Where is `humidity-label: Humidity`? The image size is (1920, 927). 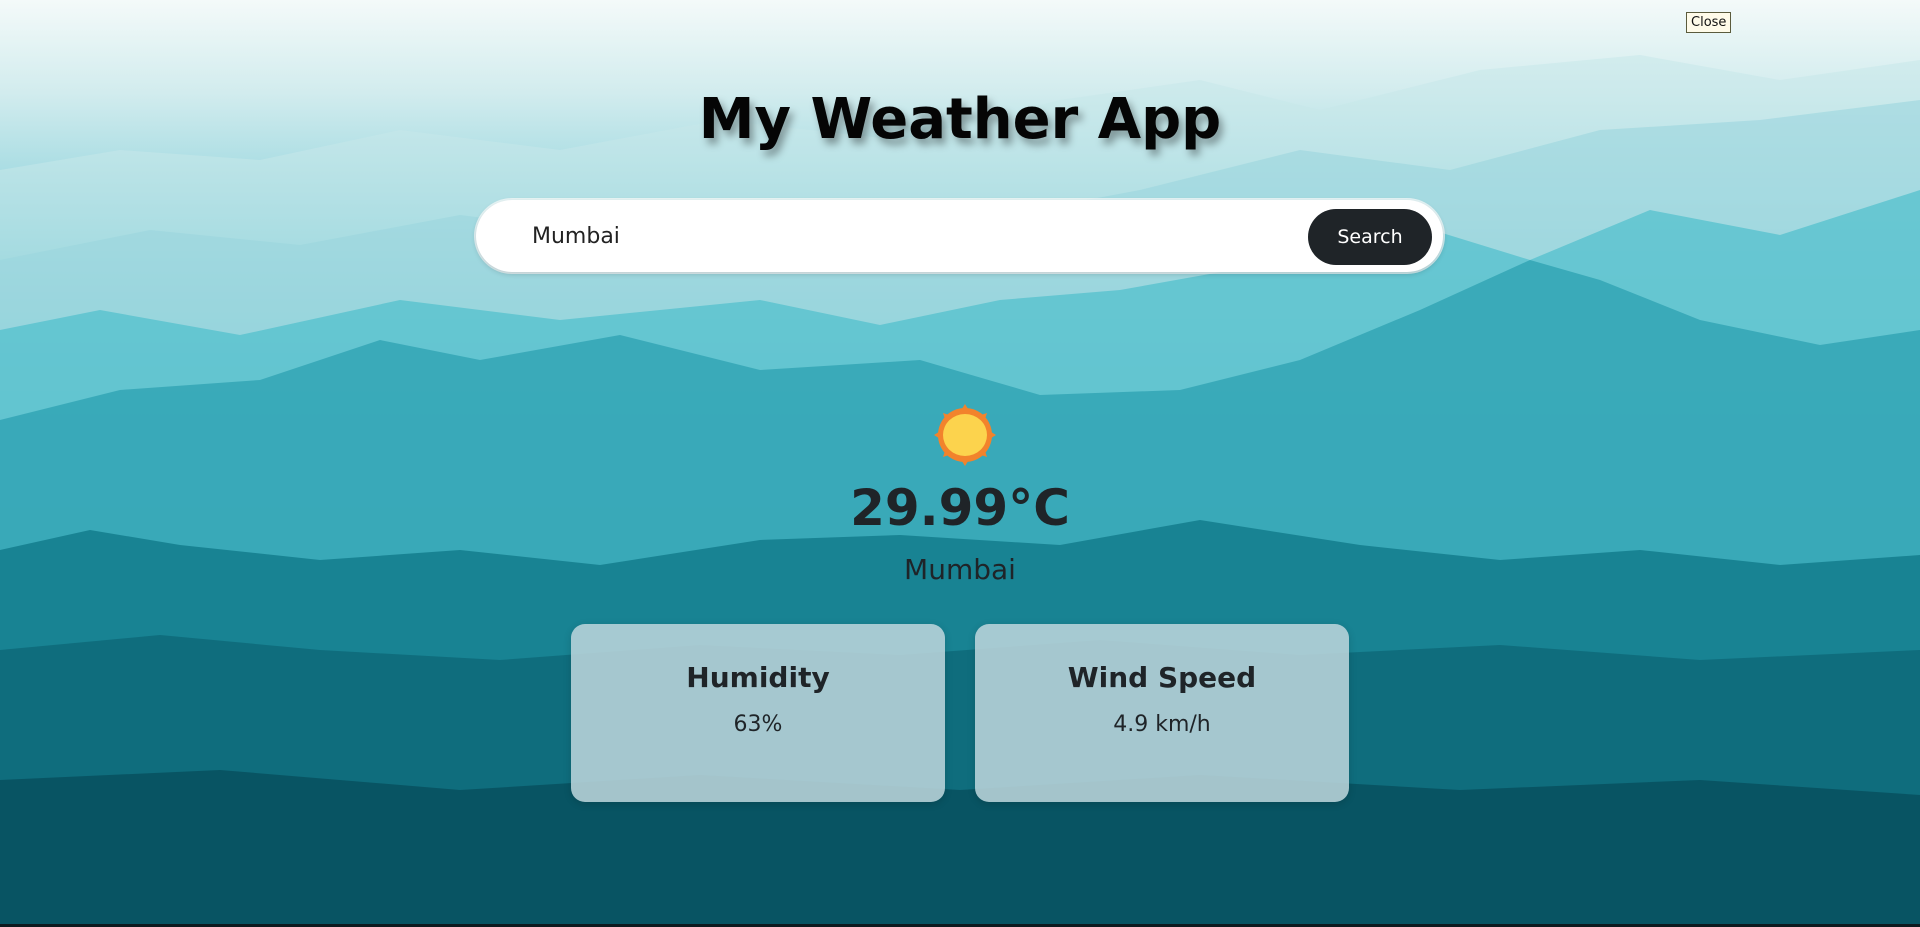
humidity-label: Humidity is located at coordinates (758, 677).